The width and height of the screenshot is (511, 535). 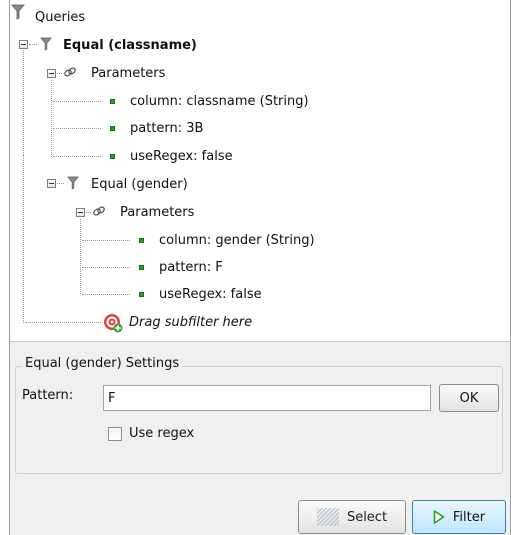 I want to click on tree-leaf-param: pattern: F, so click(x=191, y=267).